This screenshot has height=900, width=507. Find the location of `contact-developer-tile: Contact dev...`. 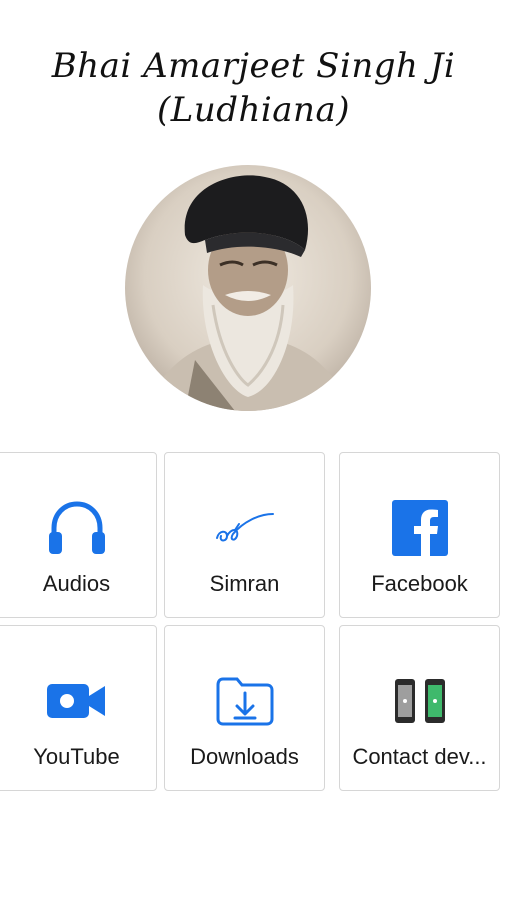

contact-developer-tile: Contact dev... is located at coordinates (419, 708).